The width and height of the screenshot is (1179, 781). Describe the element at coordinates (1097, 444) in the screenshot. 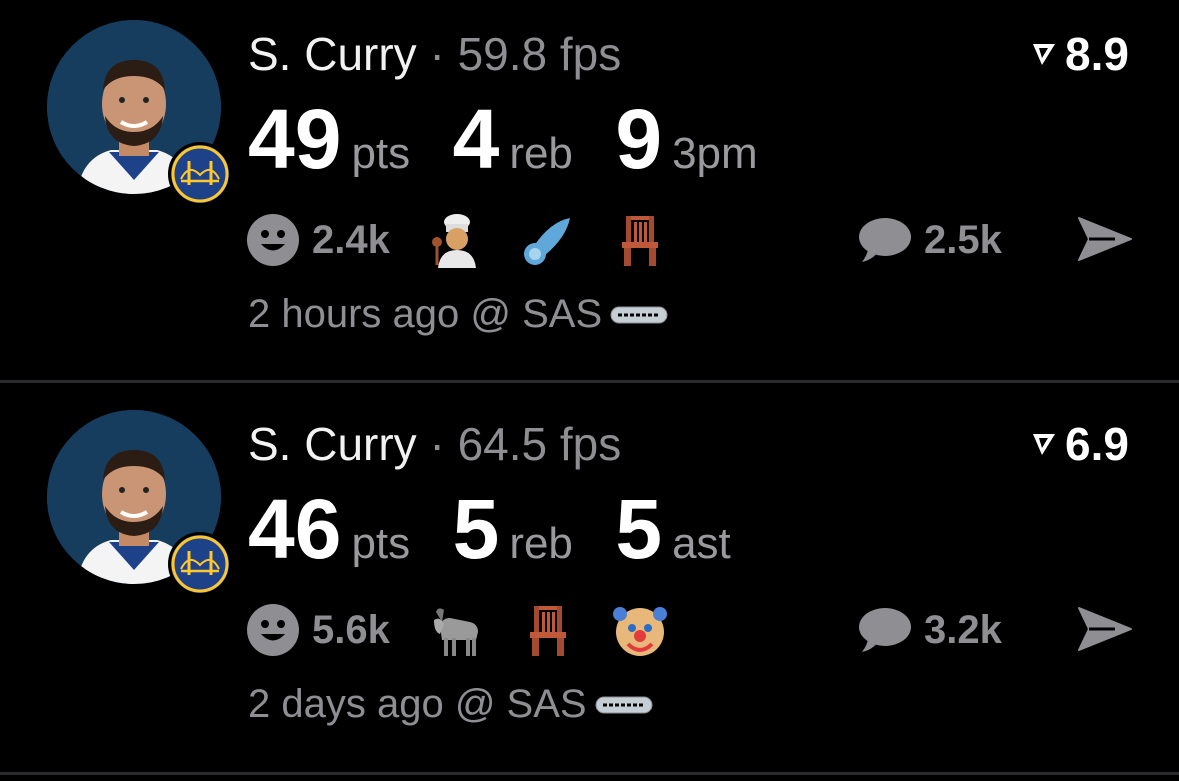

I see `rating-value: 6.9` at that location.